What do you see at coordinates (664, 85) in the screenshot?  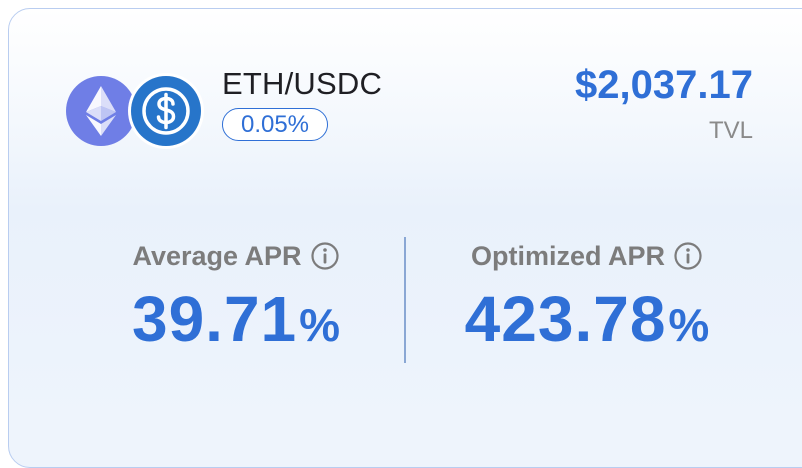 I see `tvl-value: $2,037.17` at bounding box center [664, 85].